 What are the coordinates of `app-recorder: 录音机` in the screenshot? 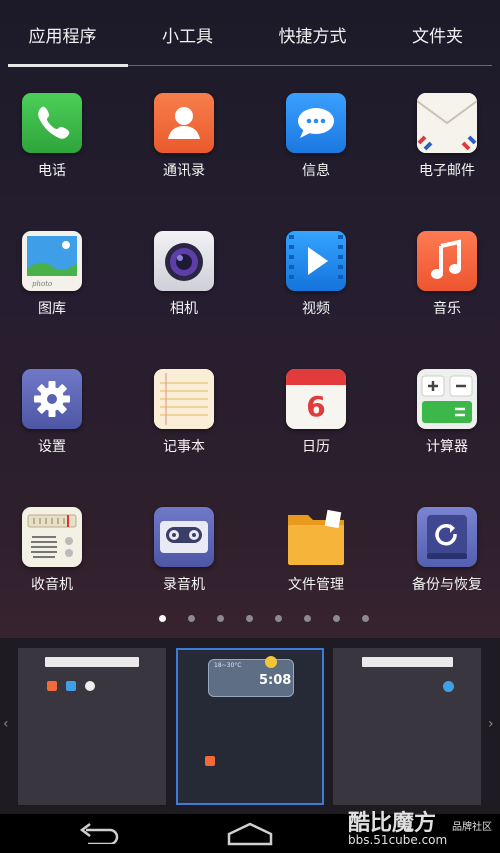 It's located at (184, 550).